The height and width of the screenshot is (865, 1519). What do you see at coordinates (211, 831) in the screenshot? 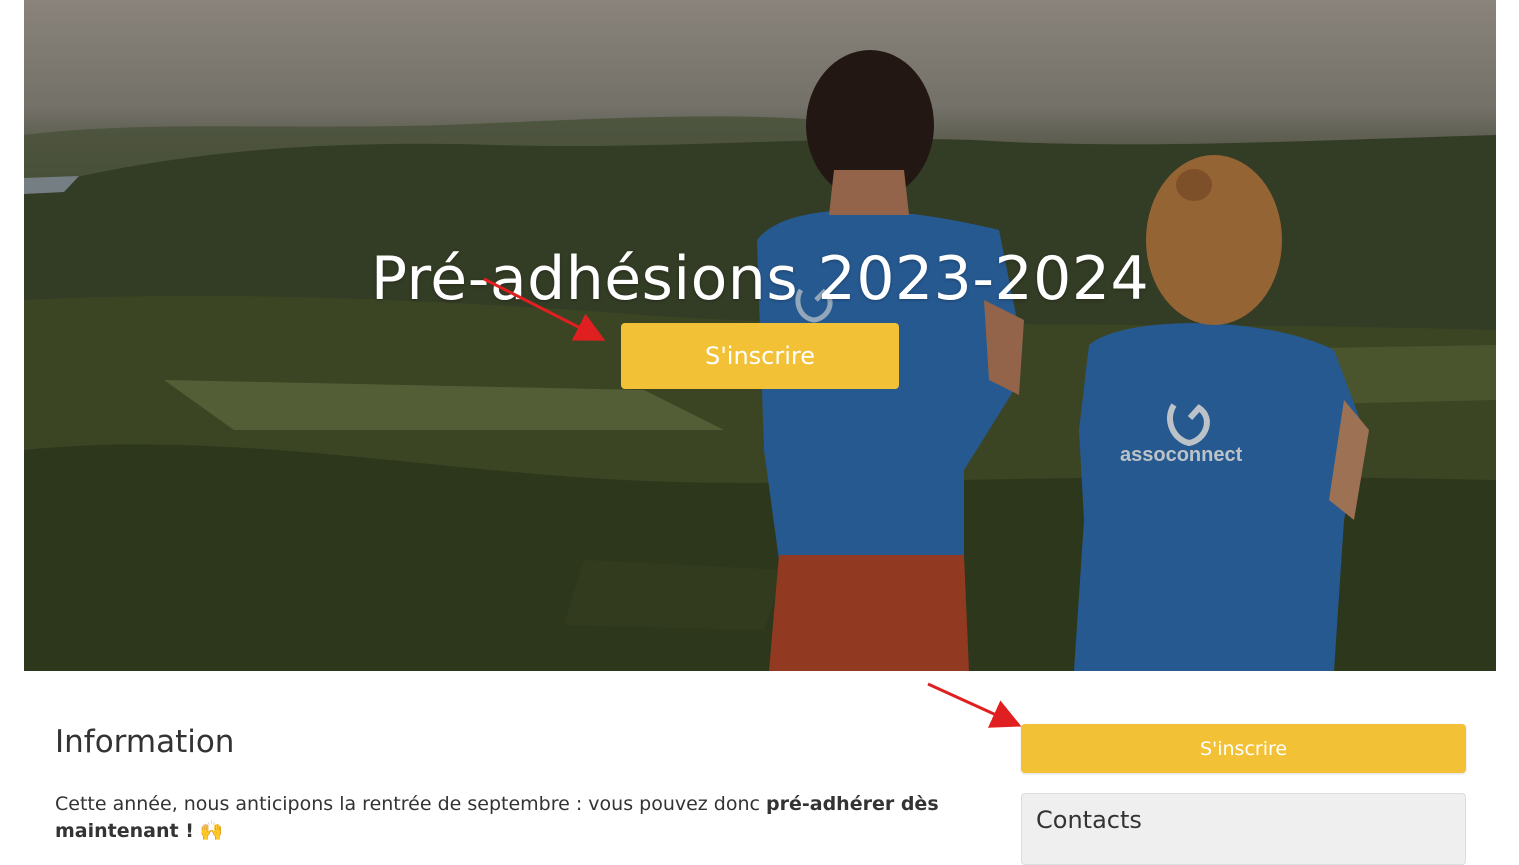
I see `raised-hands-icon: 🙌` at bounding box center [211, 831].